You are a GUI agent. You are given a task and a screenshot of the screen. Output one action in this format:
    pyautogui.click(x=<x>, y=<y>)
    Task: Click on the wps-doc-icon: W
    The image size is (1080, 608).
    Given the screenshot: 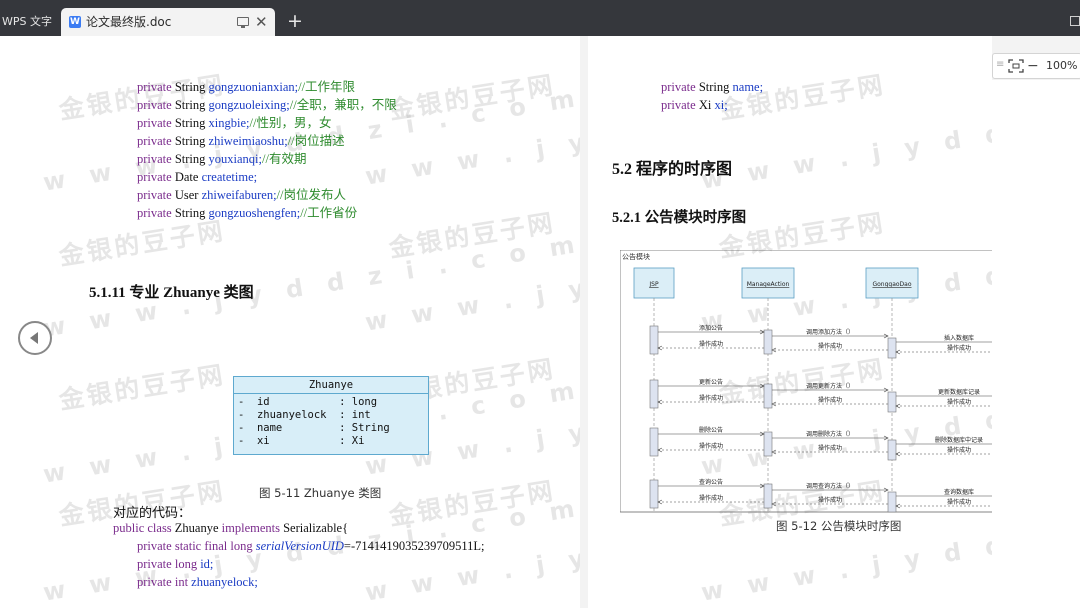 What is the action you would take?
    pyautogui.click(x=75, y=22)
    